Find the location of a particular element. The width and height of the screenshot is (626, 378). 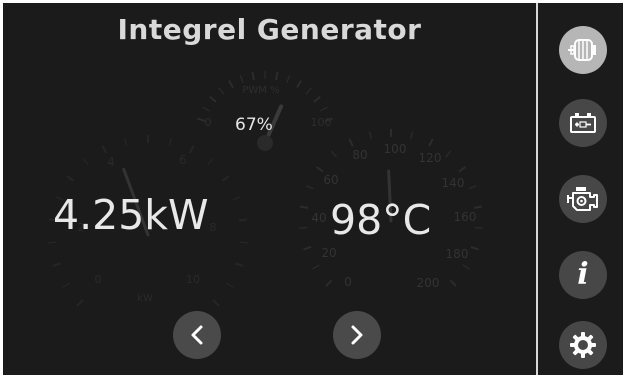

chevron-right-icon is located at coordinates (357, 335).